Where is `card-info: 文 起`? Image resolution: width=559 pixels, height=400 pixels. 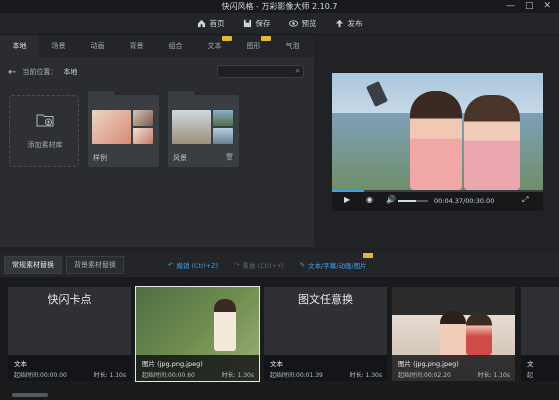
card-info: 文 起 is located at coordinates (540, 368).